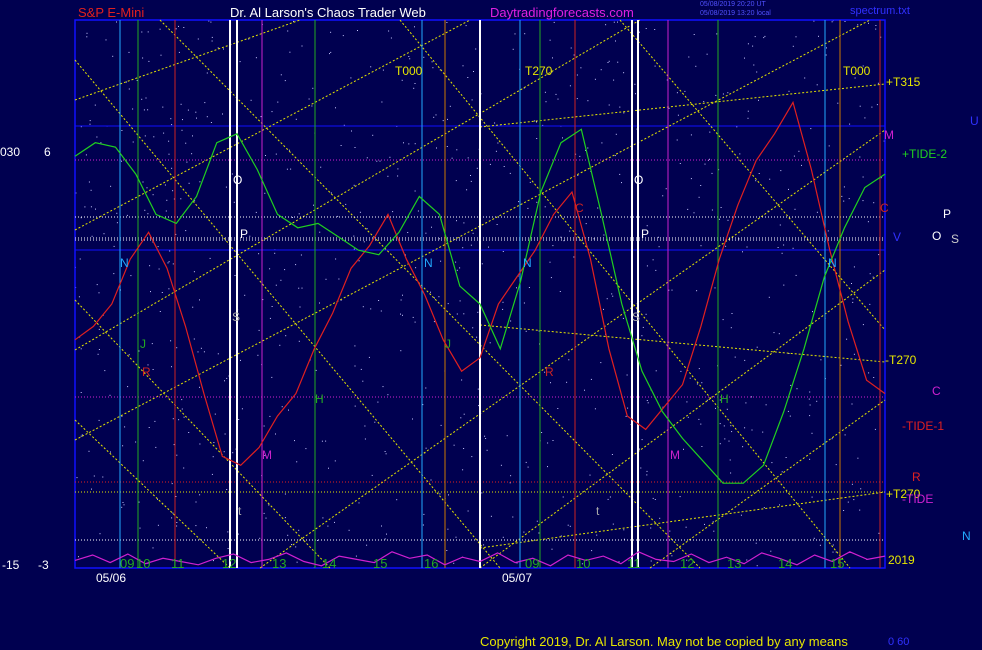  What do you see at coordinates (901, 360) in the screenshot?
I see `right-label: -T270` at bounding box center [901, 360].